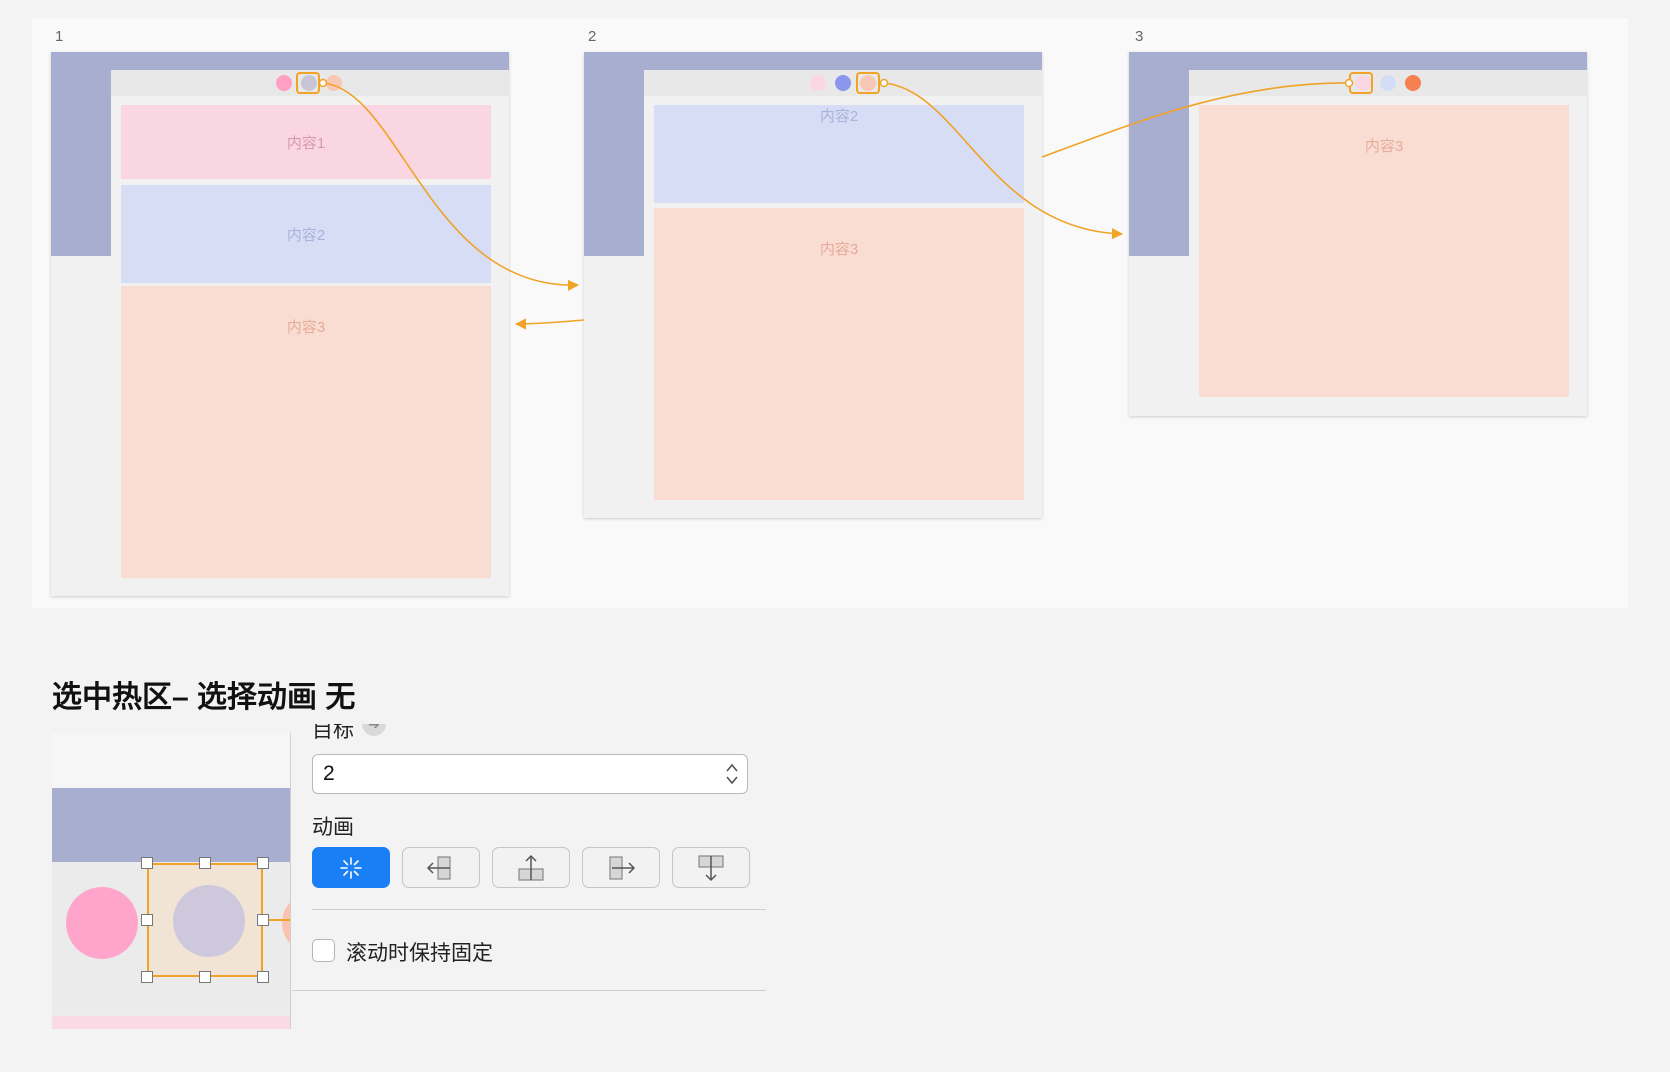 This screenshot has width=1670, height=1072. Describe the element at coordinates (530, 774) in the screenshot. I see `target-select: 2` at that location.